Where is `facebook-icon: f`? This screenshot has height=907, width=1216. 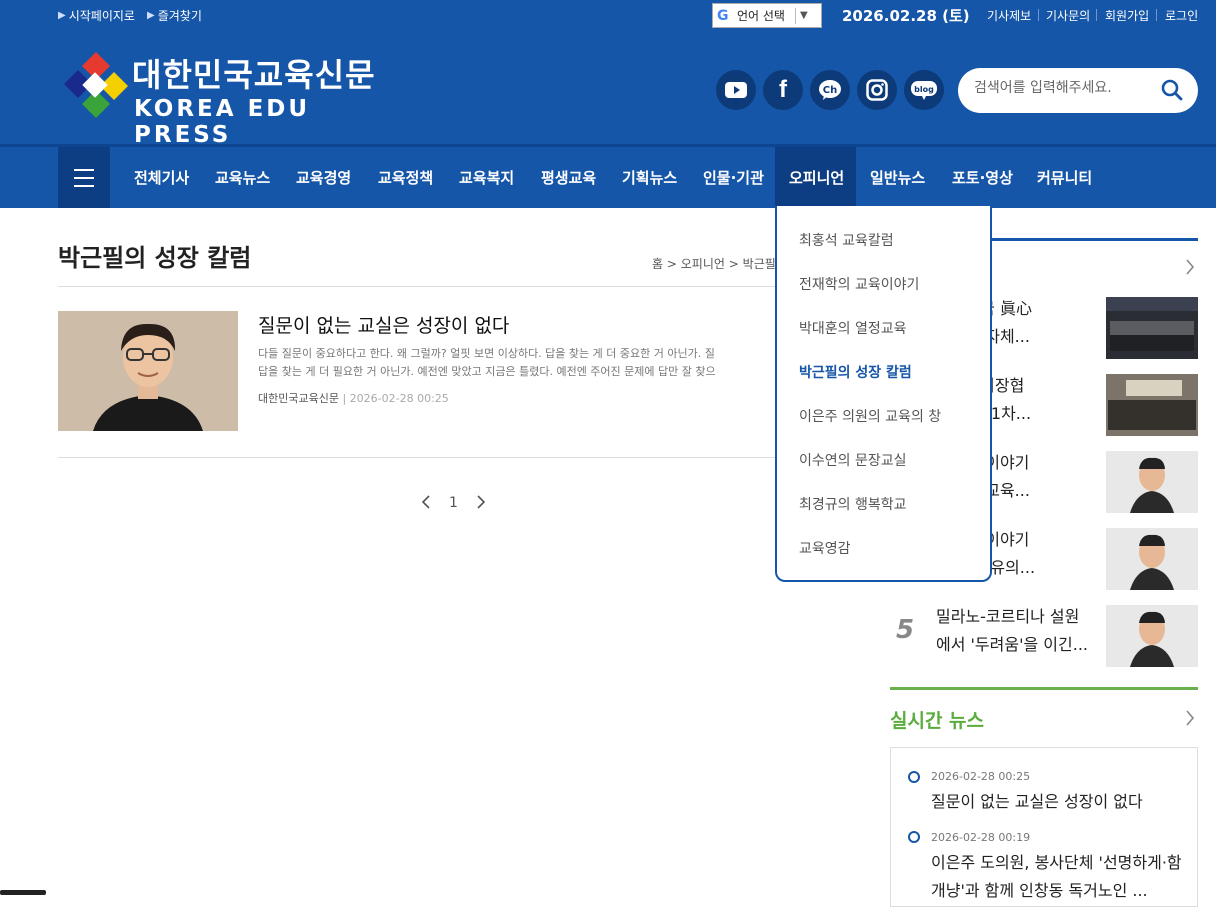 facebook-icon: f is located at coordinates (783, 90).